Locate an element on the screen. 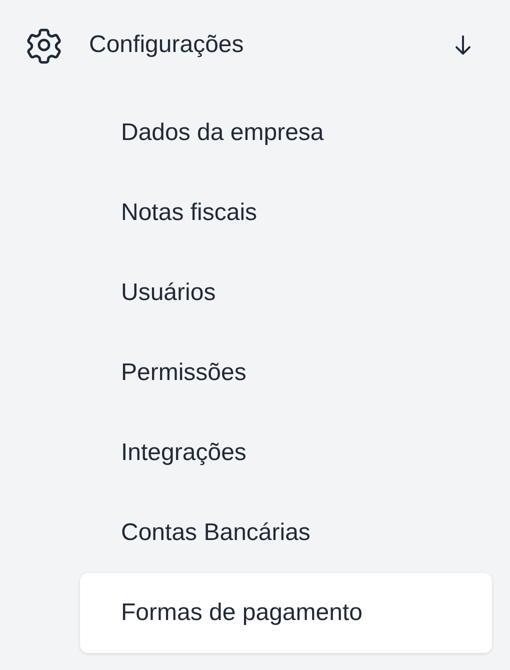 The image size is (510, 670). menu-item: Contas Bancárias is located at coordinates (286, 533).